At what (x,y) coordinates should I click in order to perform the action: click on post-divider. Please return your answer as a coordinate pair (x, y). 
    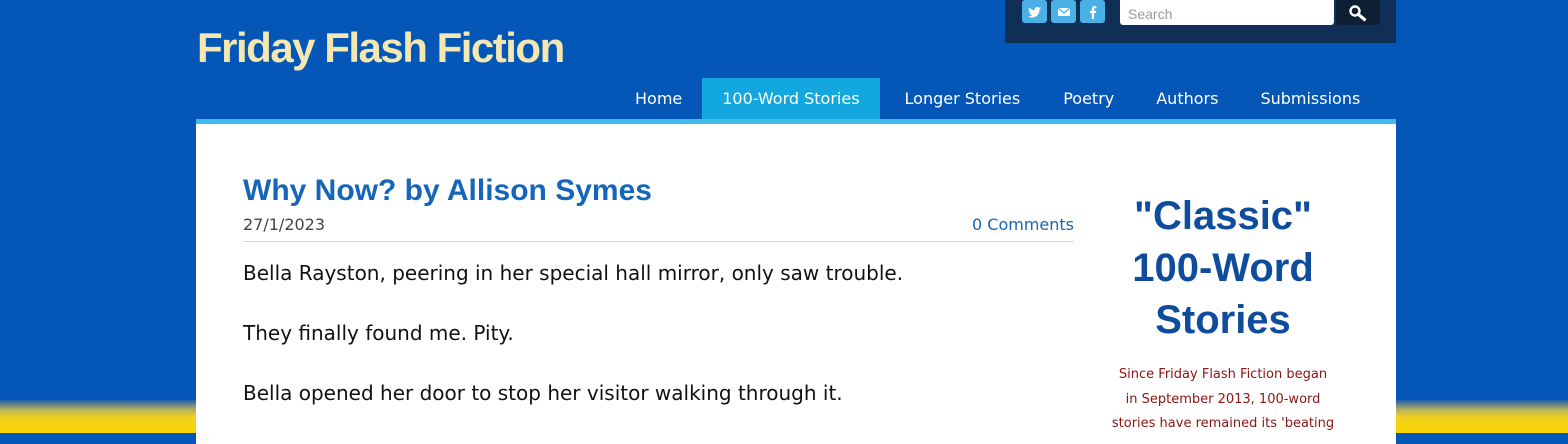
    Looking at the image, I should click on (658, 241).